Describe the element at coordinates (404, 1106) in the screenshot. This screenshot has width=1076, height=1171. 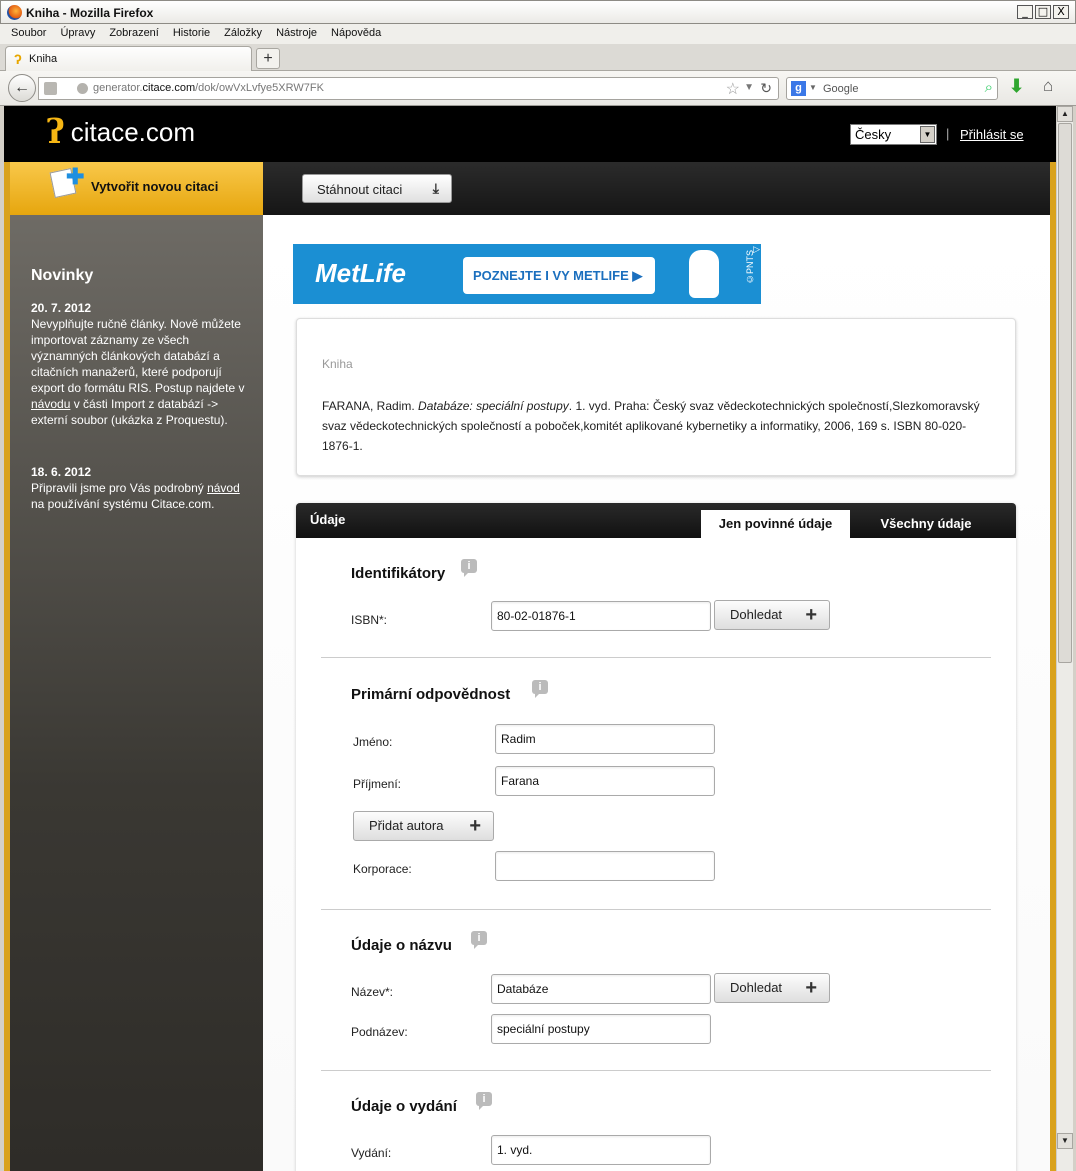
I see `section-edition-title: Údaje o vydání` at that location.